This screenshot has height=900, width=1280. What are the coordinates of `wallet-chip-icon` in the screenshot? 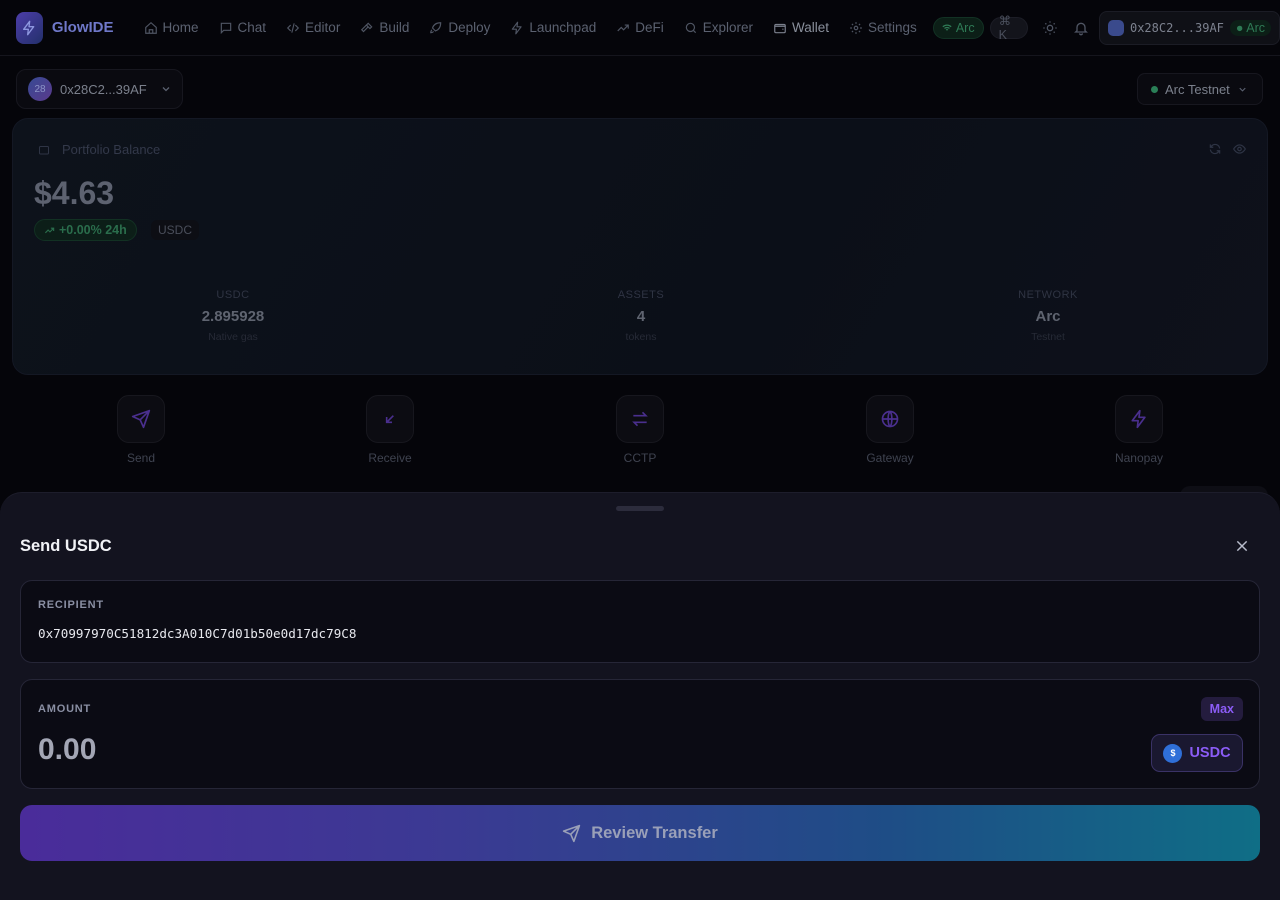 It's located at (1115, 27).